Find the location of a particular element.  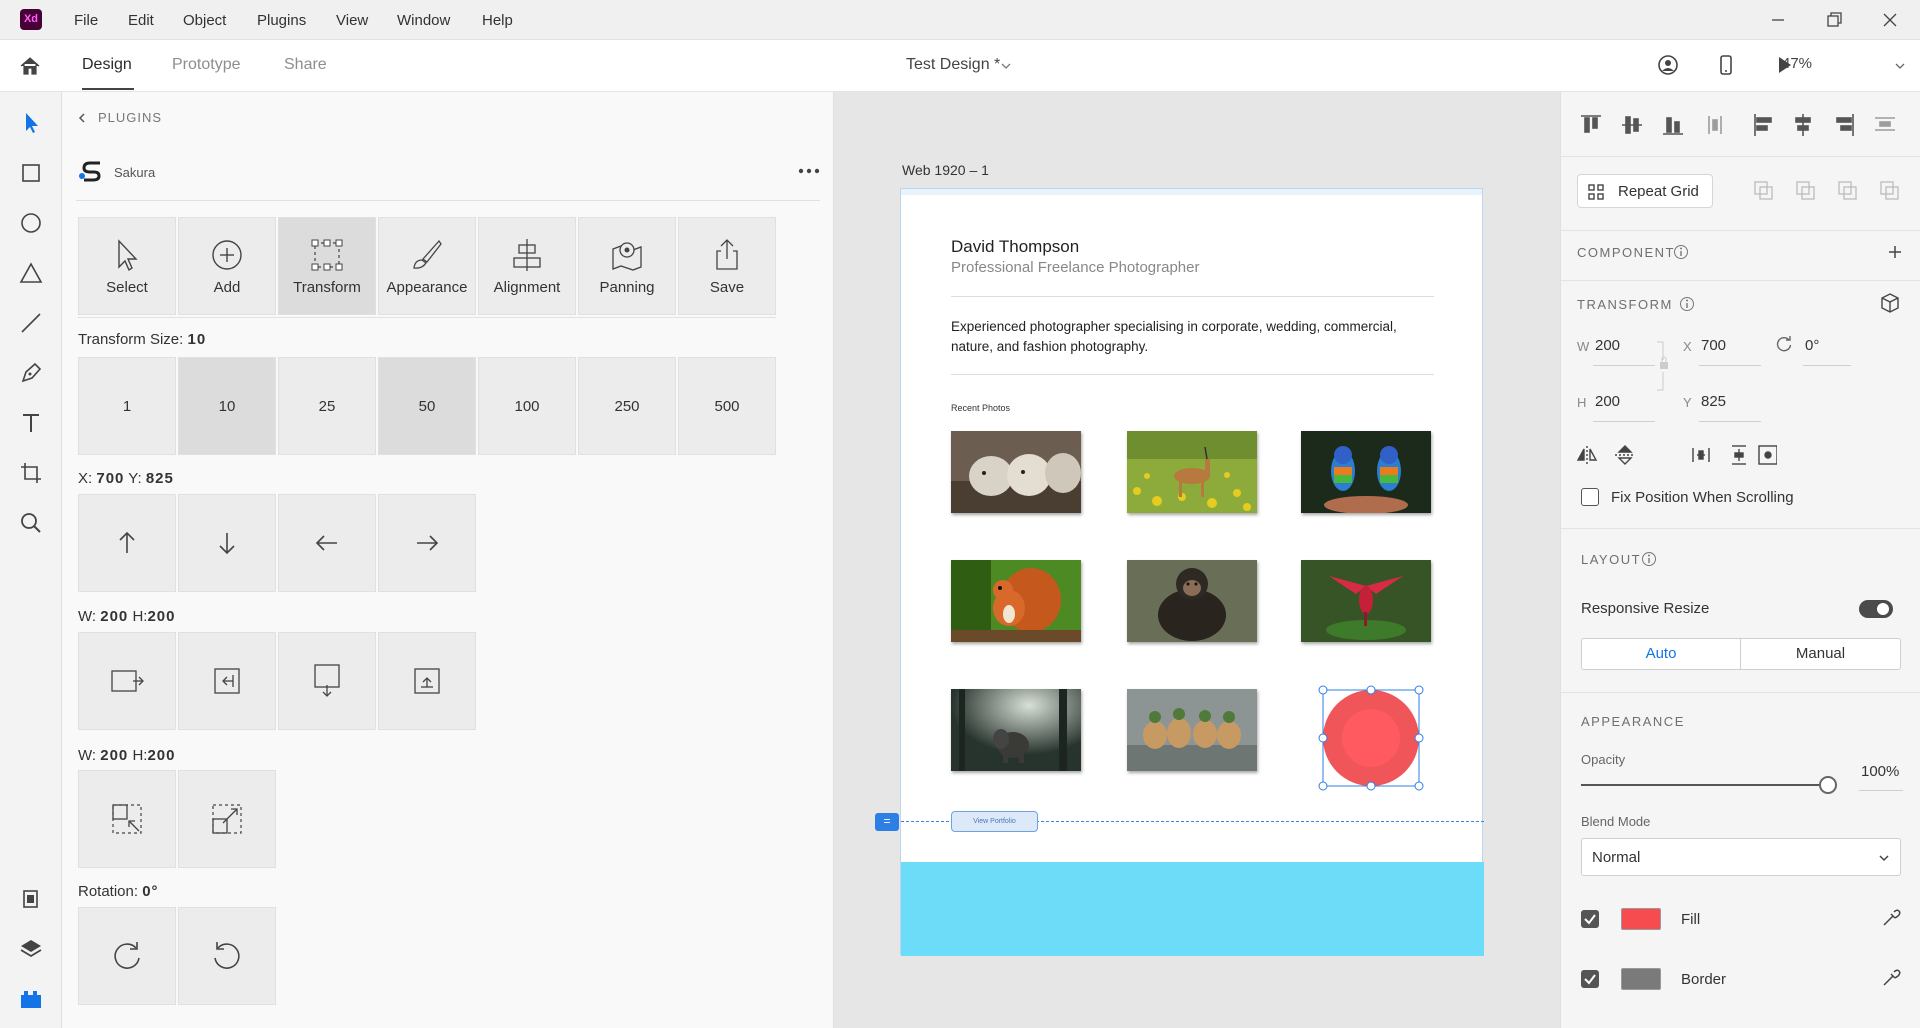

scale-down-button is located at coordinates (127, 819).